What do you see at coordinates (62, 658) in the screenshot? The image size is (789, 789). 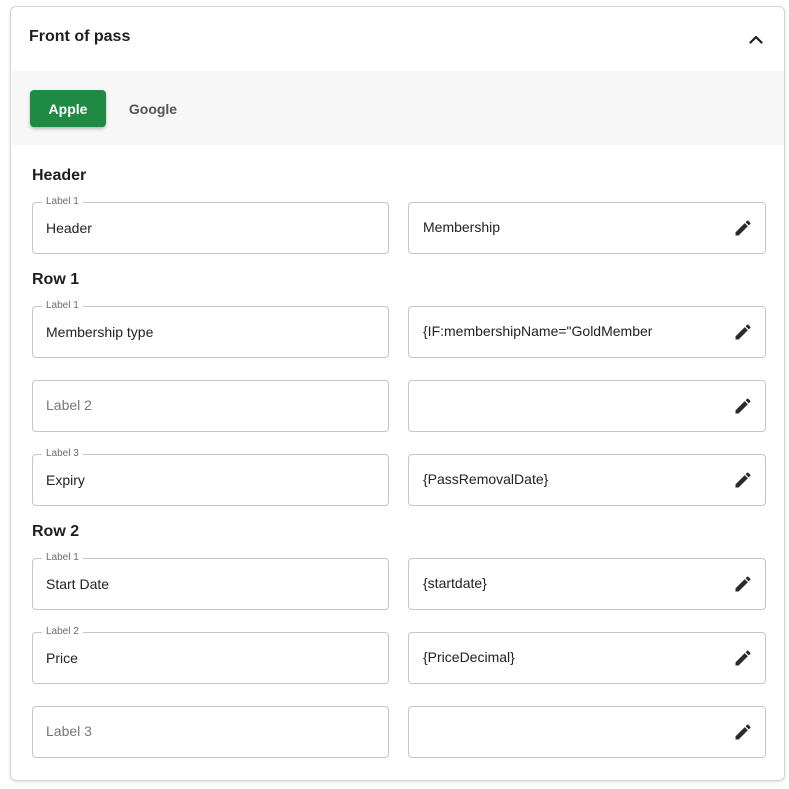 I see `field-value: Price` at bounding box center [62, 658].